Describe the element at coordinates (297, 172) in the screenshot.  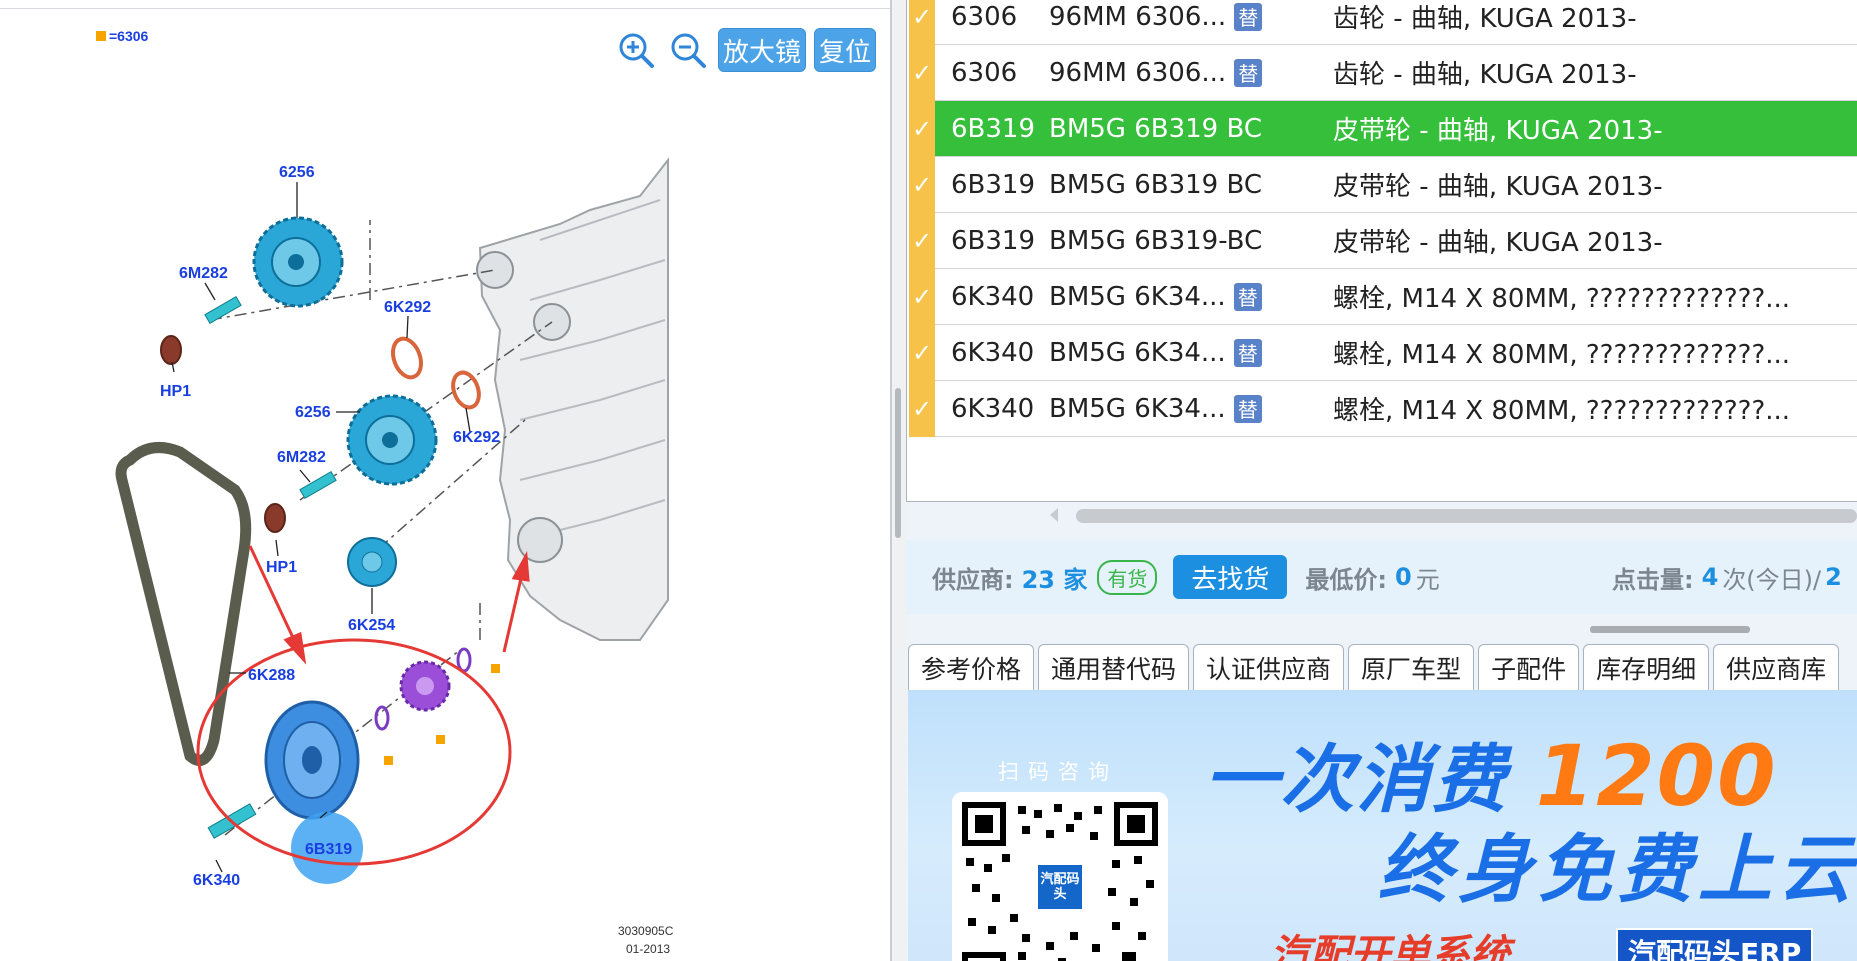
I see `label-cam-gear-top: 6256` at that location.